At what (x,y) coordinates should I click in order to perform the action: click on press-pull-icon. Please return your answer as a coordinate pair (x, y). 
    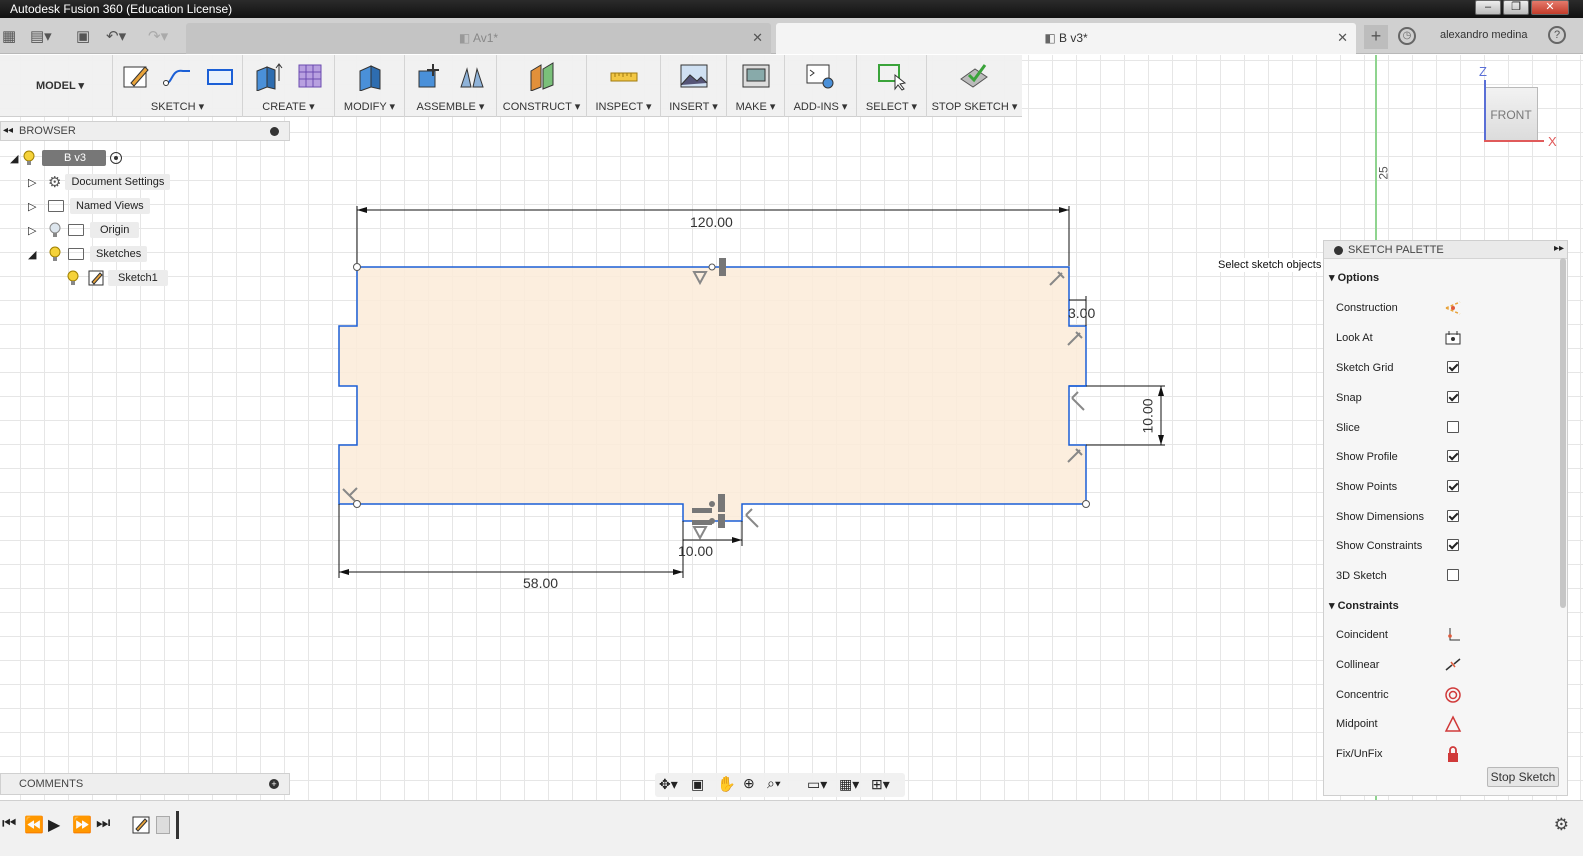
    Looking at the image, I should click on (370, 76).